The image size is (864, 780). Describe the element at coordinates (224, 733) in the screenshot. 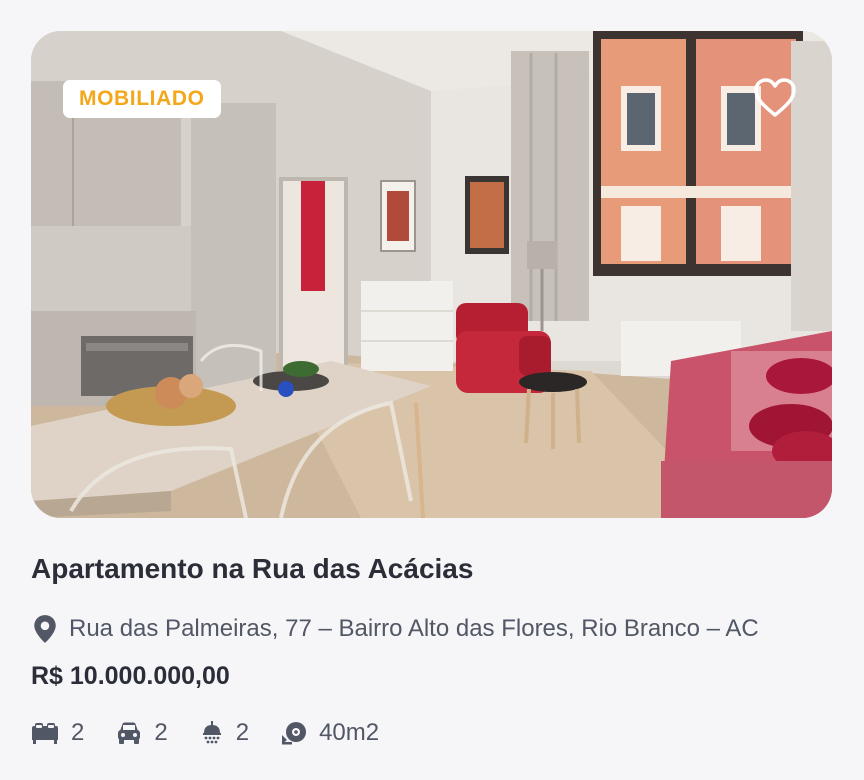

I see `feature-bathrooms: 2` at that location.